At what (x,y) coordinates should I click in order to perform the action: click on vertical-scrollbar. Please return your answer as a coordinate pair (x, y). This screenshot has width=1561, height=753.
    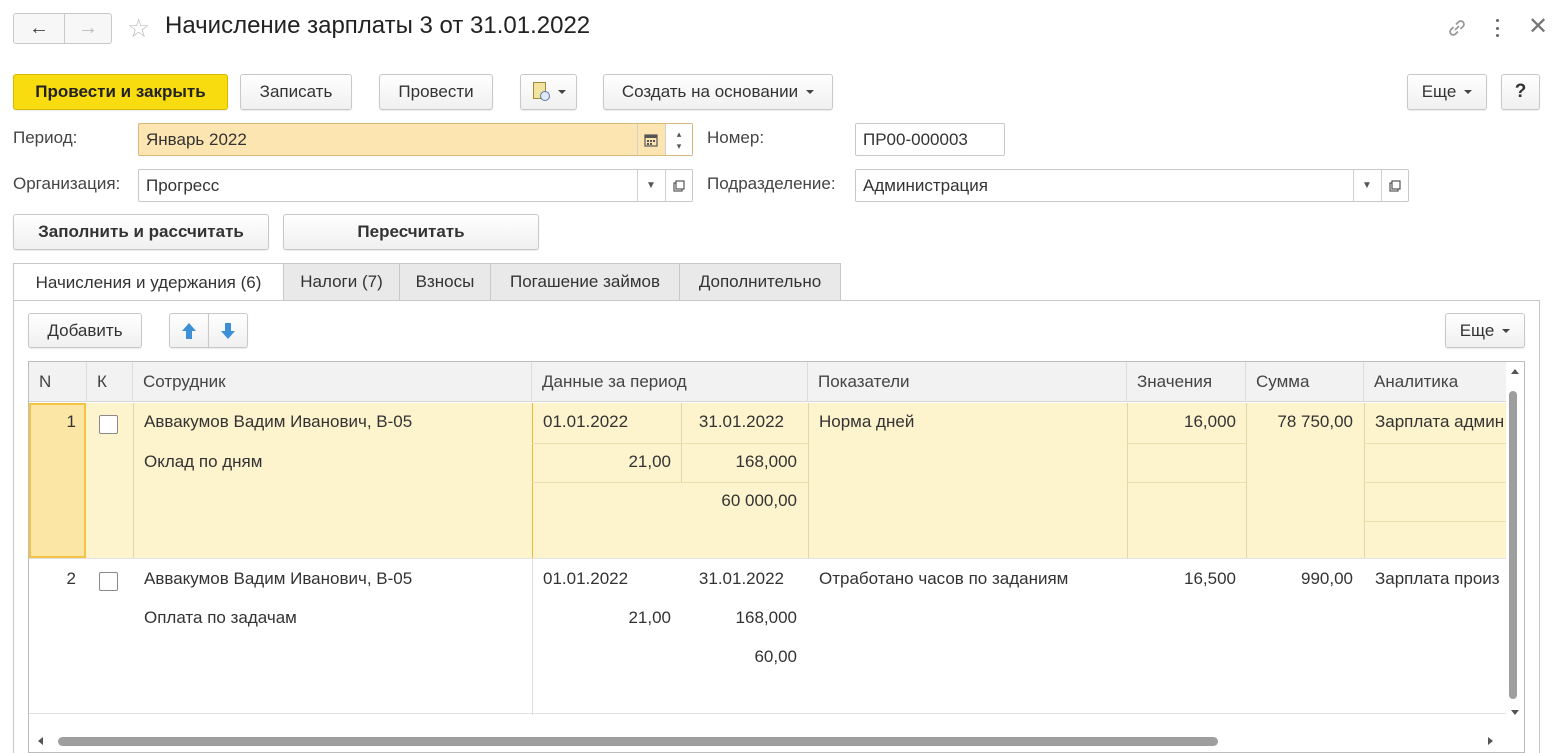
    Looking at the image, I should click on (1516, 542).